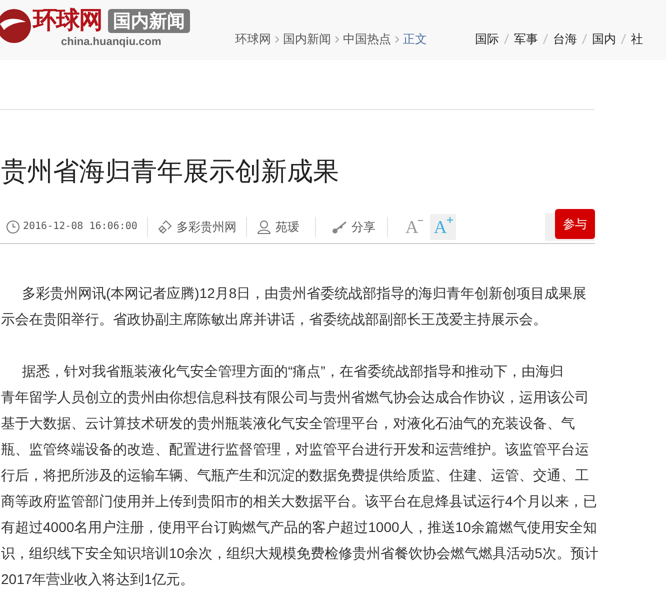  What do you see at coordinates (637, 39) in the screenshot?
I see `channel-link: 社` at bounding box center [637, 39].